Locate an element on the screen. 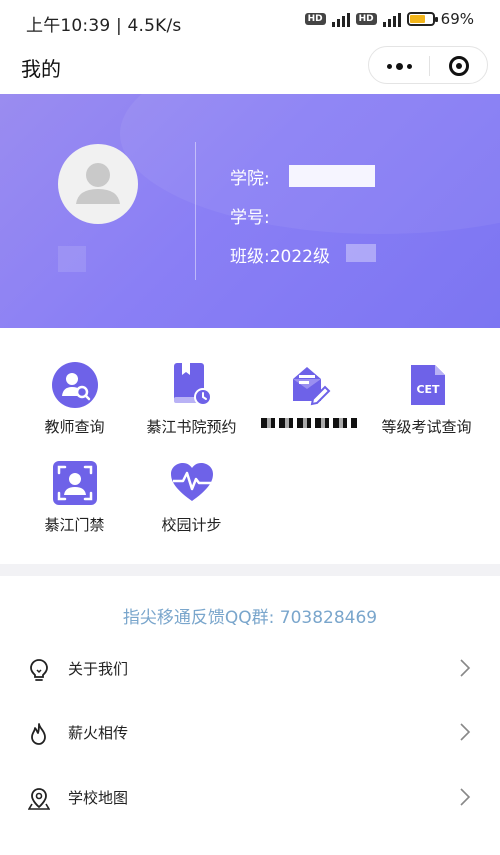 This screenshot has height=855, width=500. flame-icon is located at coordinates (38, 734).